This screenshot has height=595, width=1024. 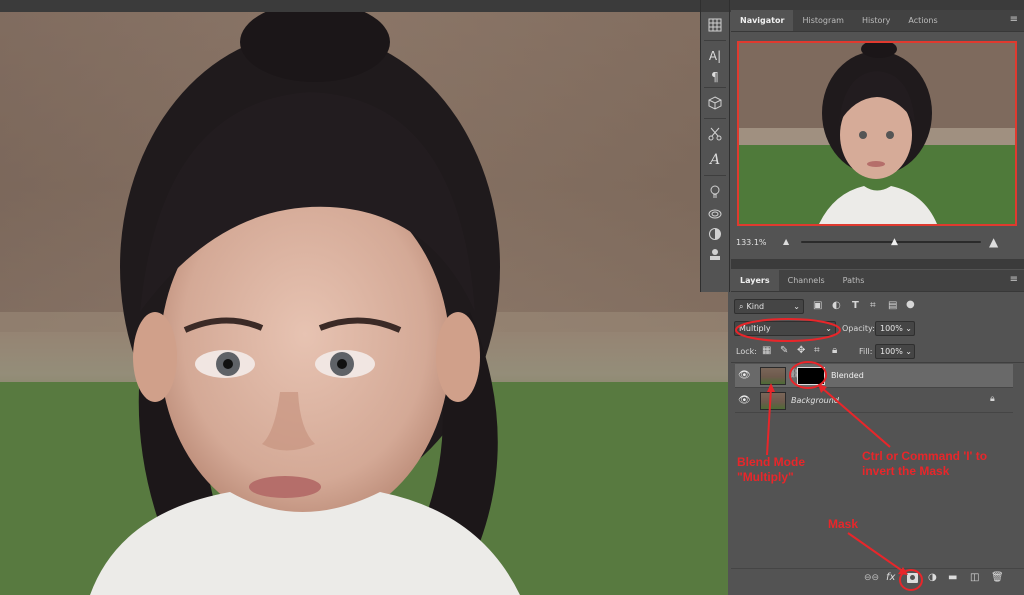 I want to click on layer-name: Blended, so click(x=847, y=375).